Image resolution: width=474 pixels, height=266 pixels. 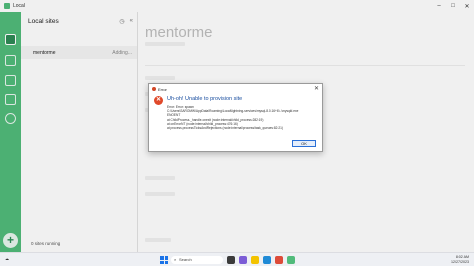 What do you see at coordinates (267, 260) in the screenshot?
I see `edge-icon` at bounding box center [267, 260].